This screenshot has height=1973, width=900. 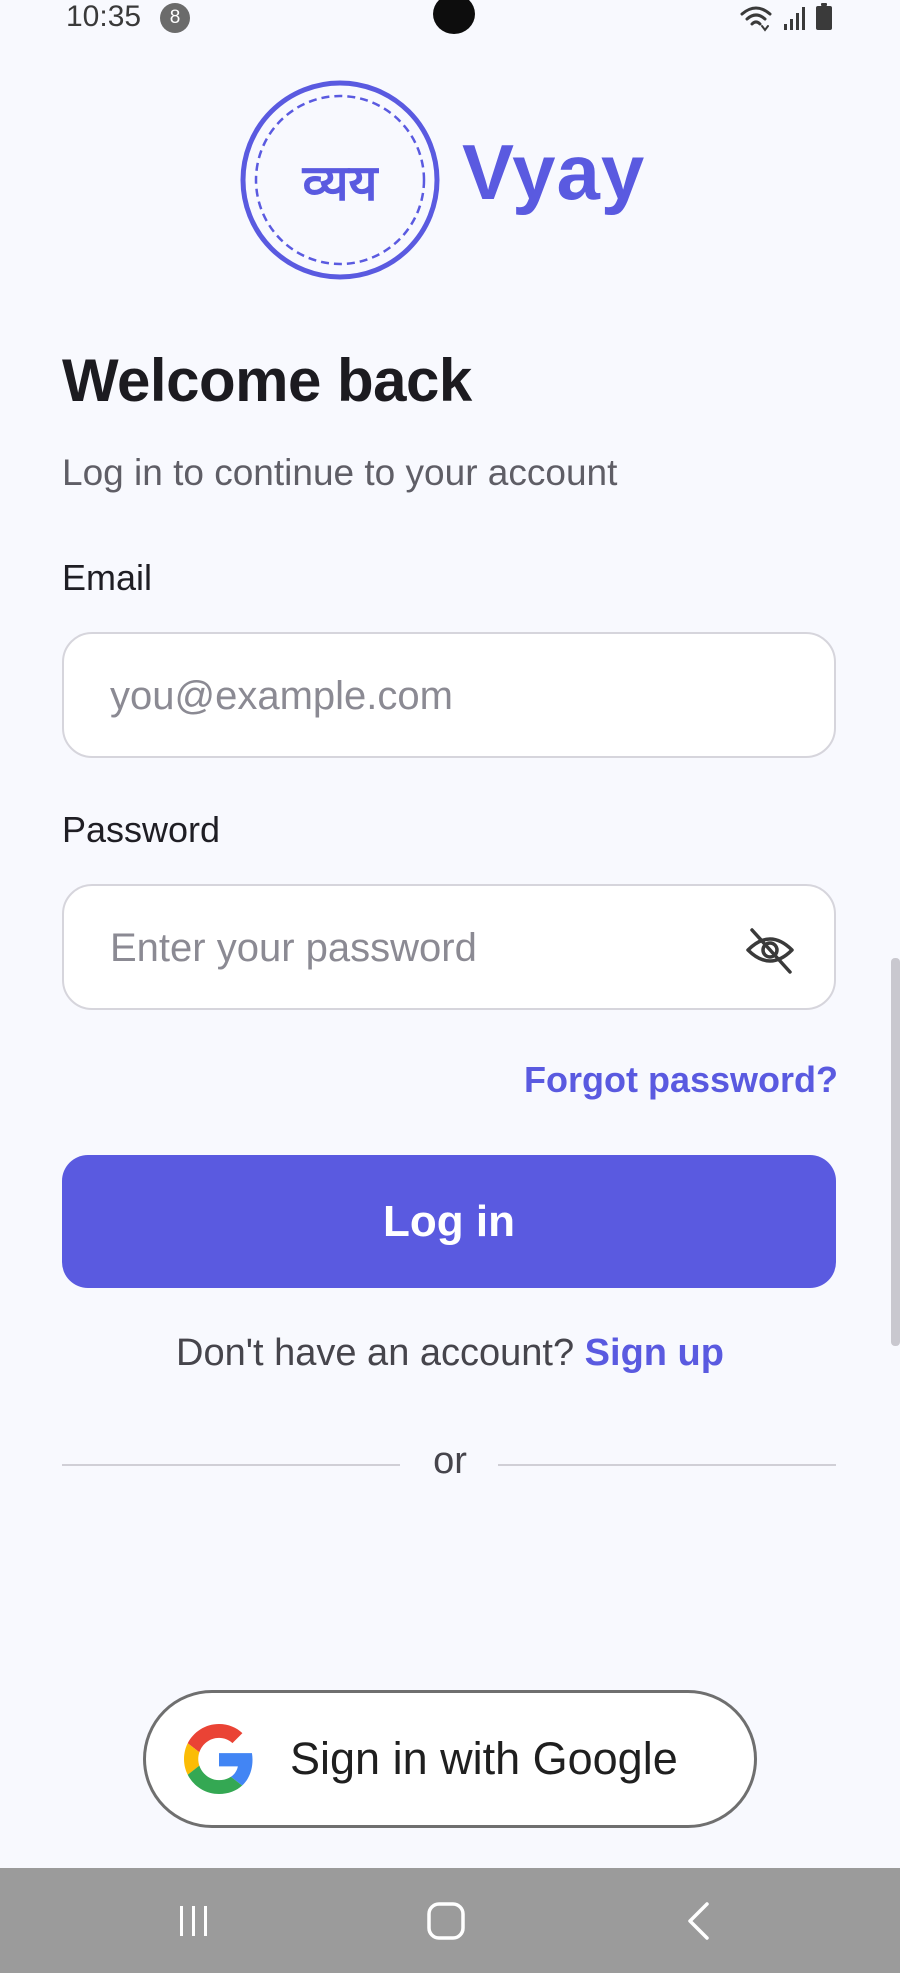 I want to click on camera-cutout, so click(x=454, y=17).